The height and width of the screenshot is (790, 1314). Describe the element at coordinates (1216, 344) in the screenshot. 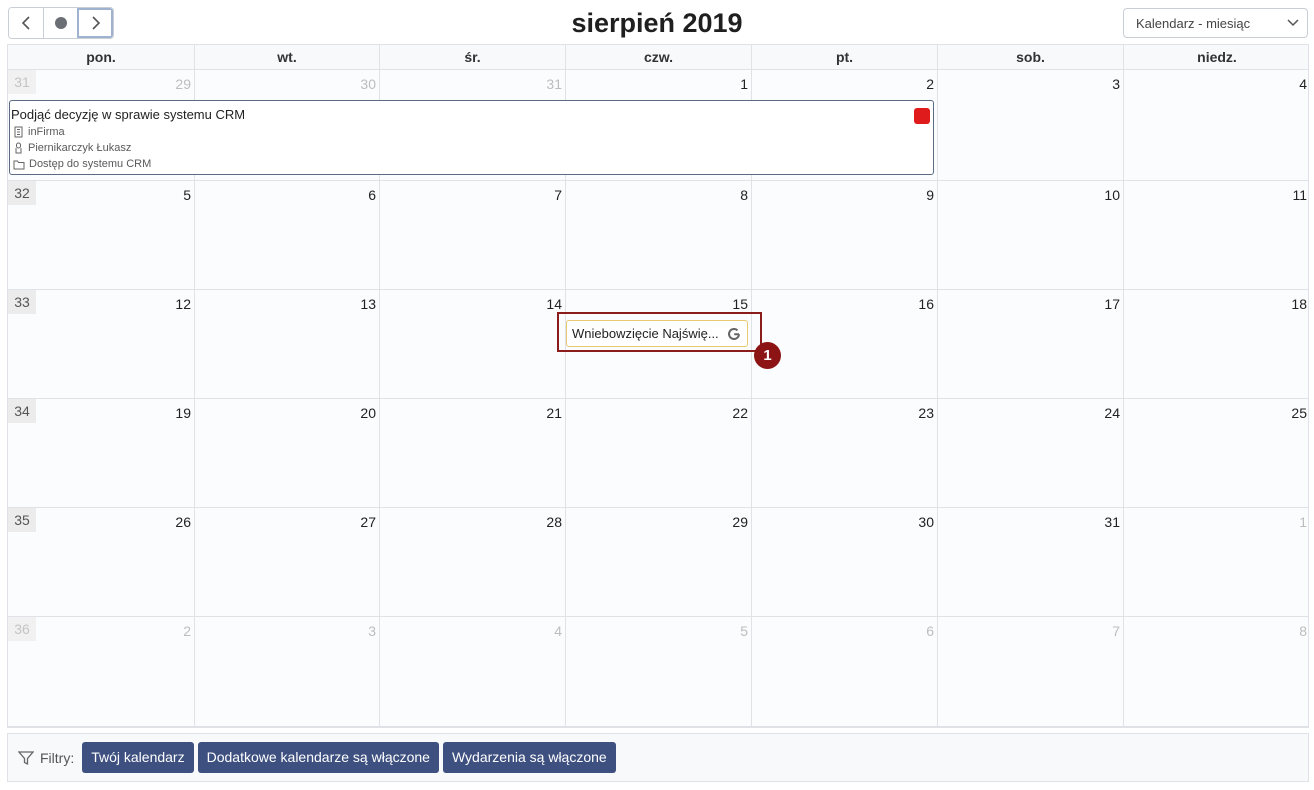

I see `day-cell: 18` at that location.